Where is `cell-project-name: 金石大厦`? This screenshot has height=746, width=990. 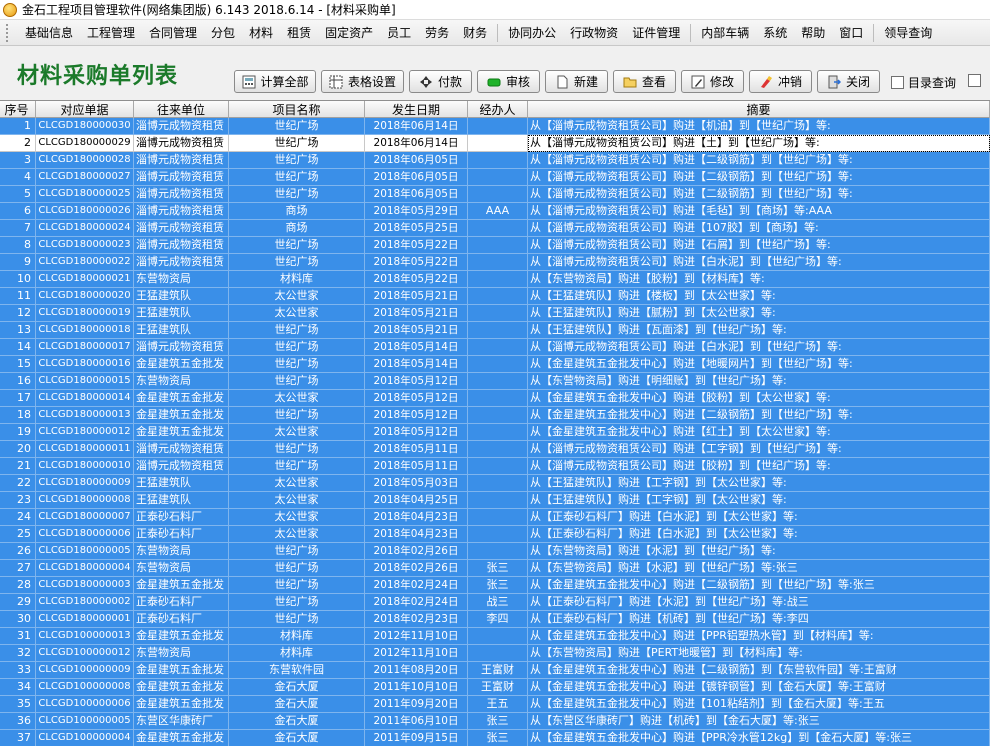 cell-project-name: 金石大厦 is located at coordinates (297, 721).